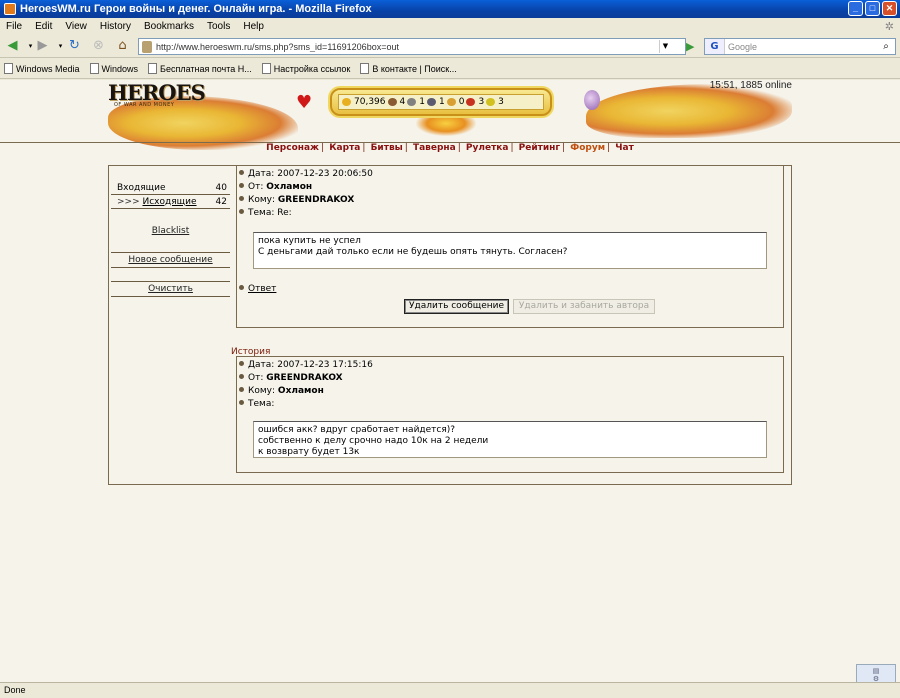  Describe the element at coordinates (346, 102) in the screenshot. I see `gold-icon` at that location.